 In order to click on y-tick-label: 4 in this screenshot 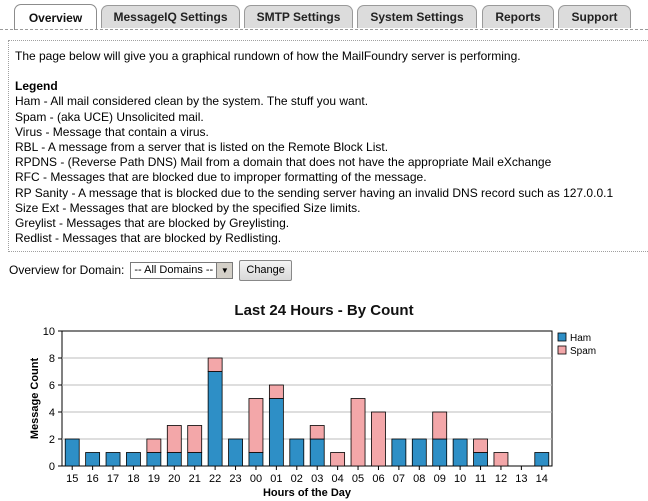, I will do `click(52, 413)`.